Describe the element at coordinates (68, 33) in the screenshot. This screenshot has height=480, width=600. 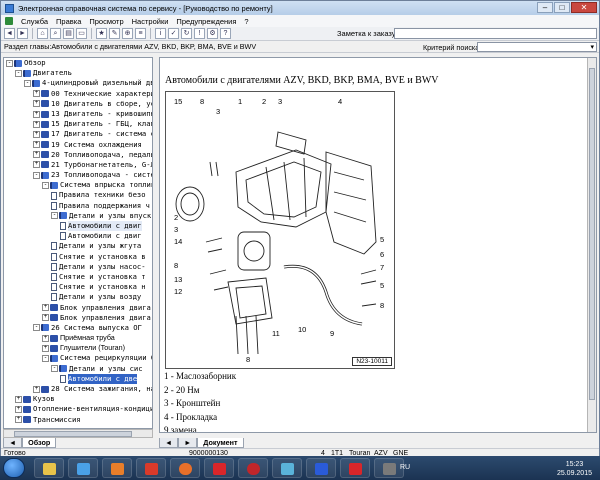
I see `print-icon: ▤` at that location.